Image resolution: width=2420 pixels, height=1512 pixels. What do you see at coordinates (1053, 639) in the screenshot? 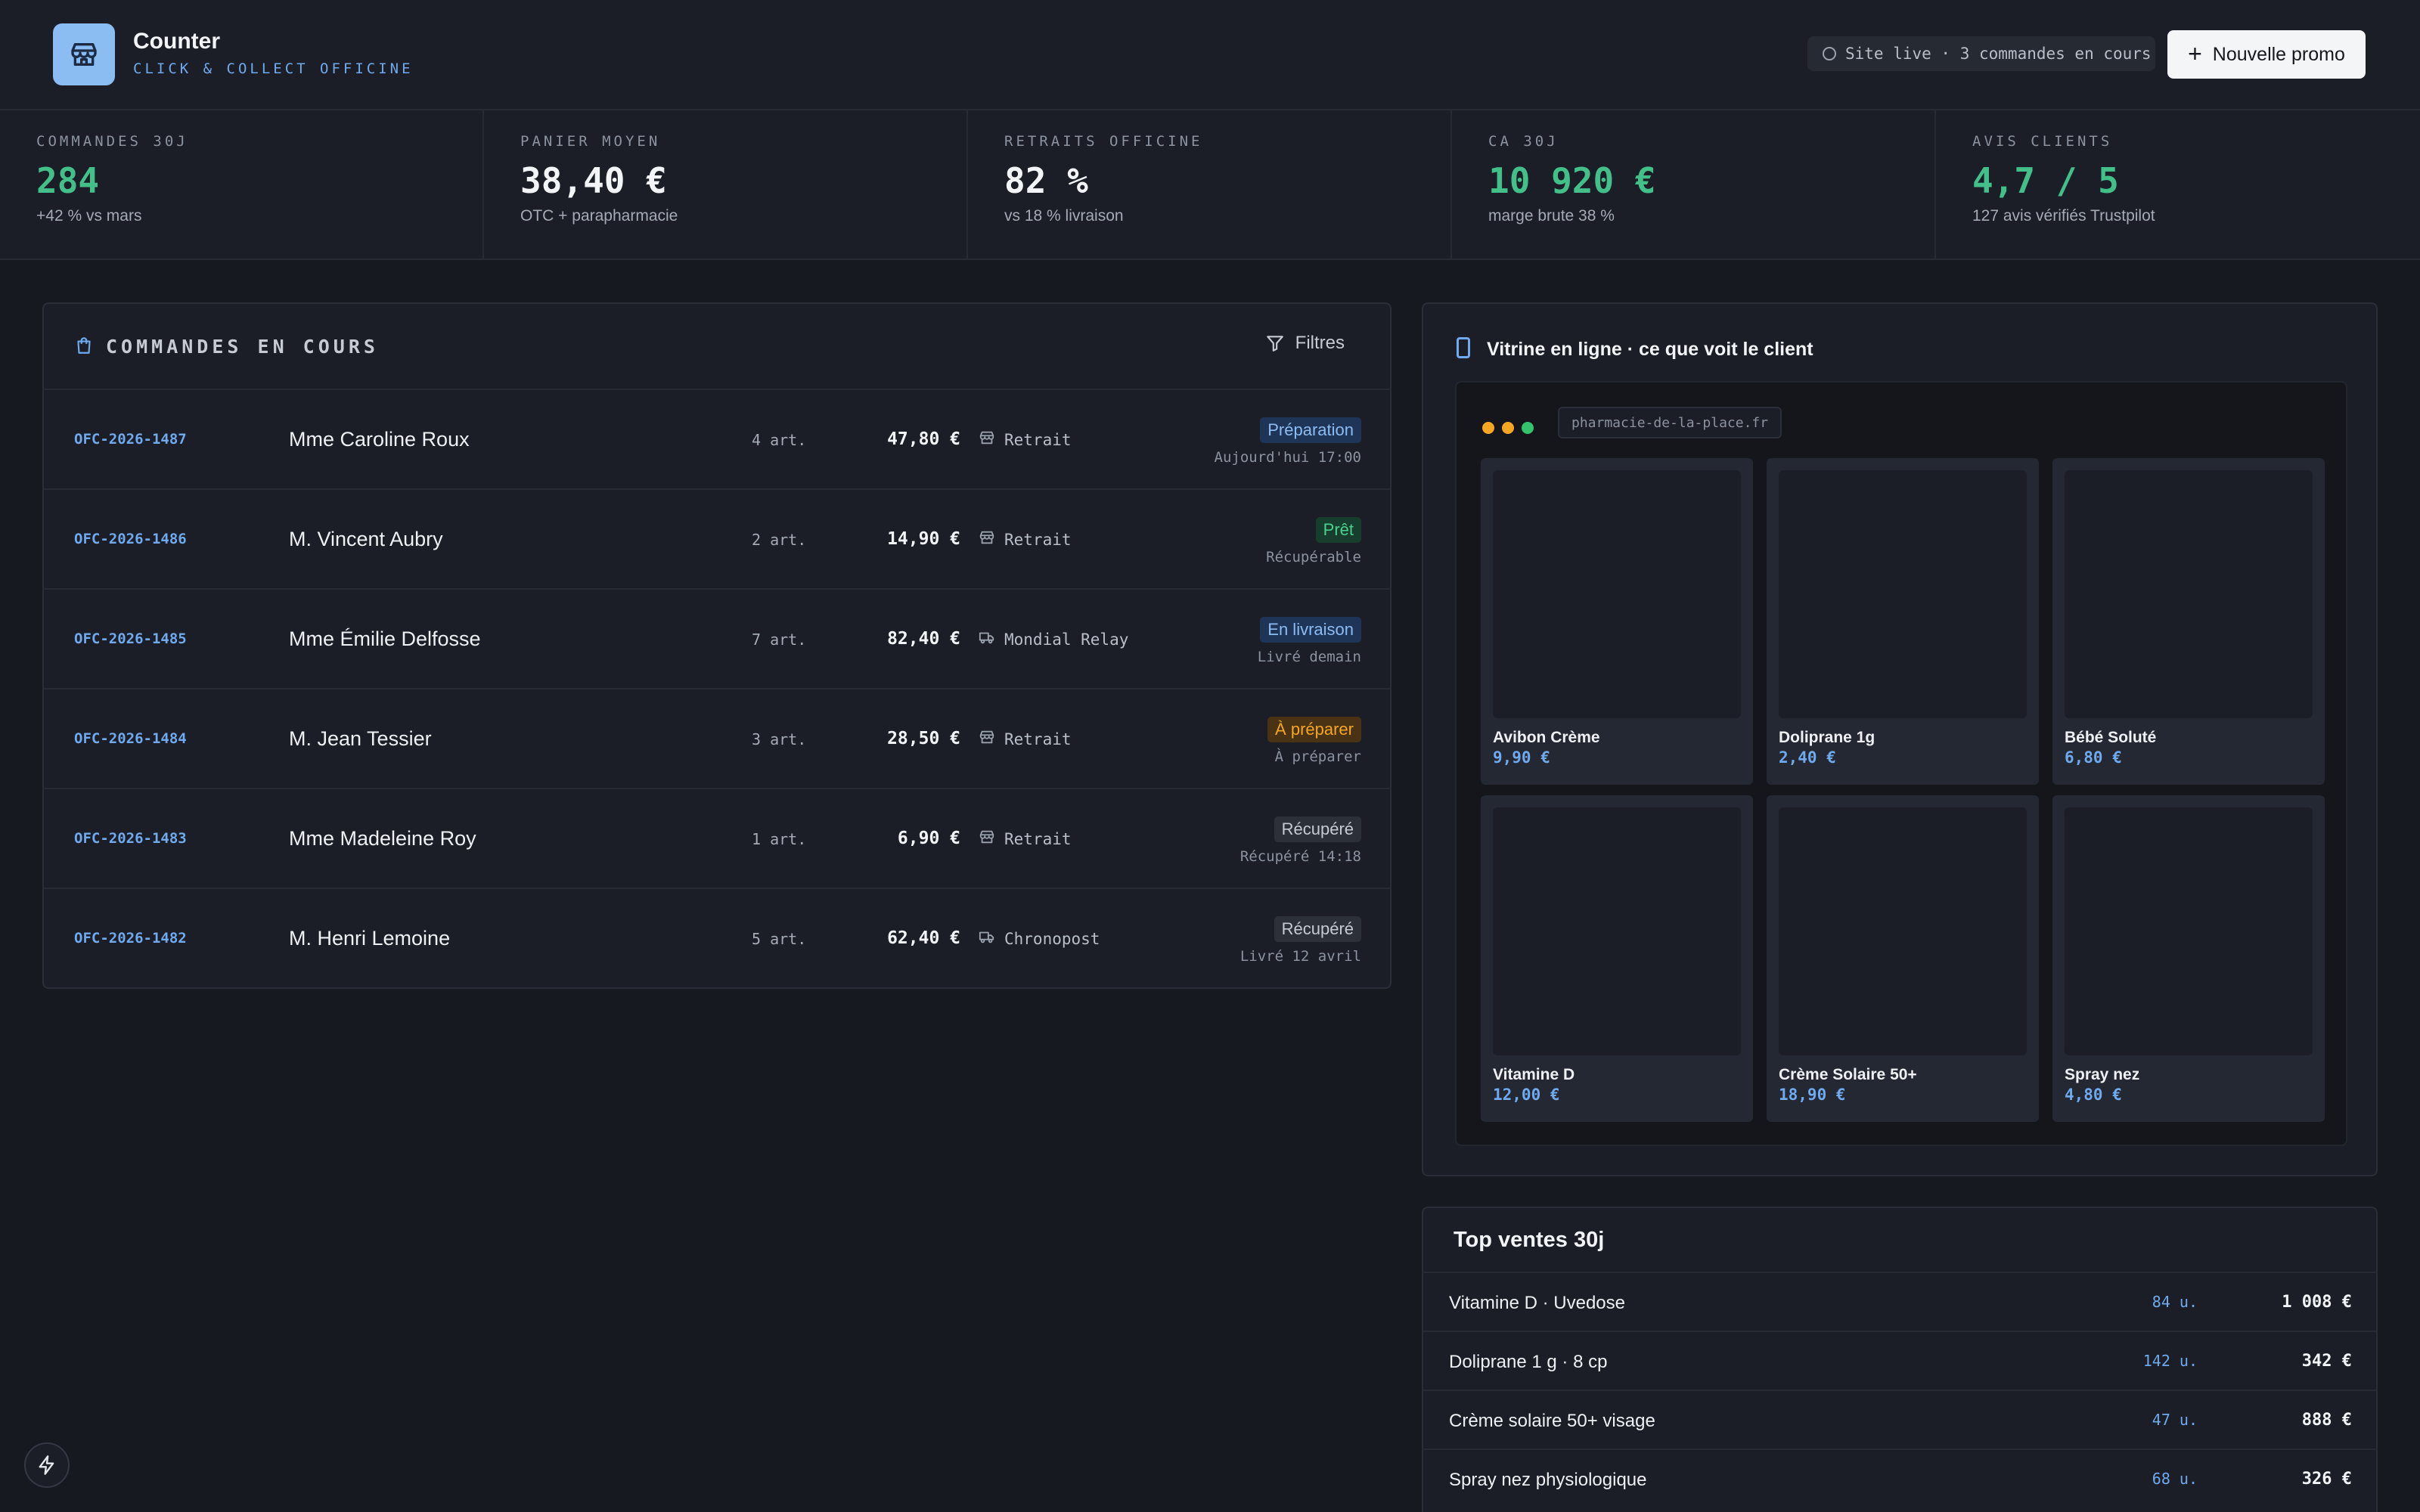
I see `delivery-mode: Mondial Relay` at bounding box center [1053, 639].